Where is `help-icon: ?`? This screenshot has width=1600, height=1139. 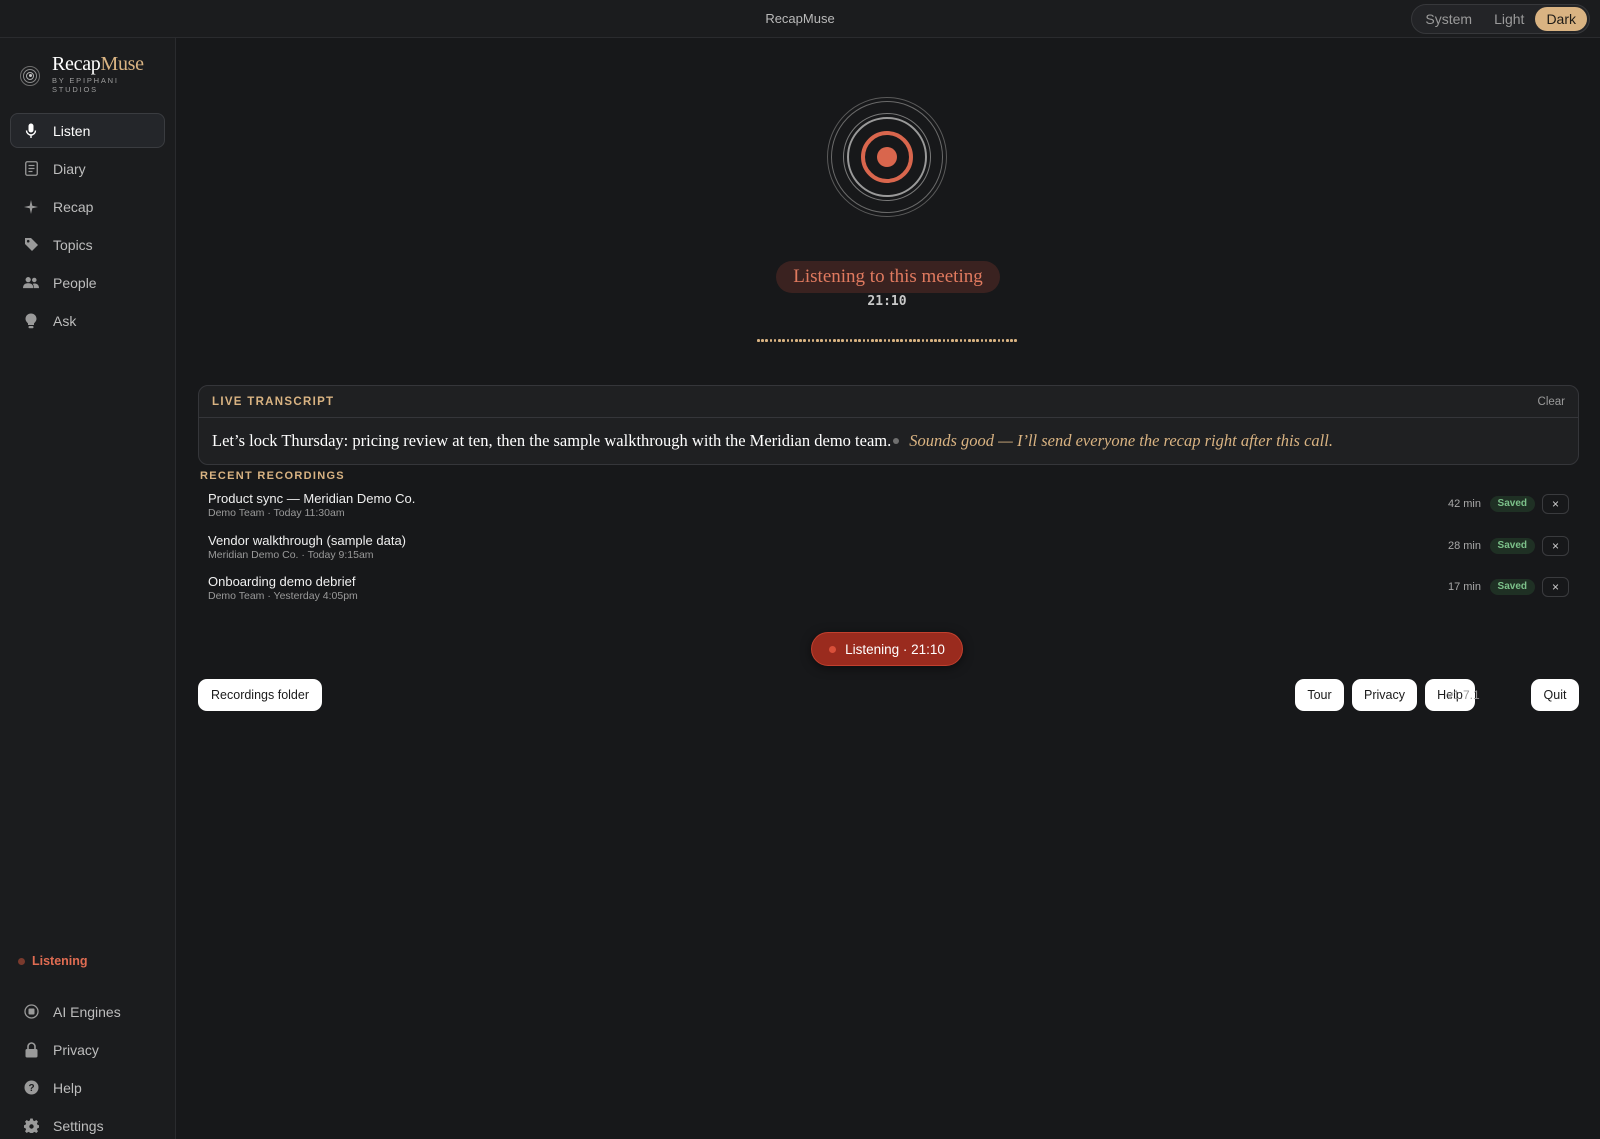 help-icon: ? is located at coordinates (31, 1088).